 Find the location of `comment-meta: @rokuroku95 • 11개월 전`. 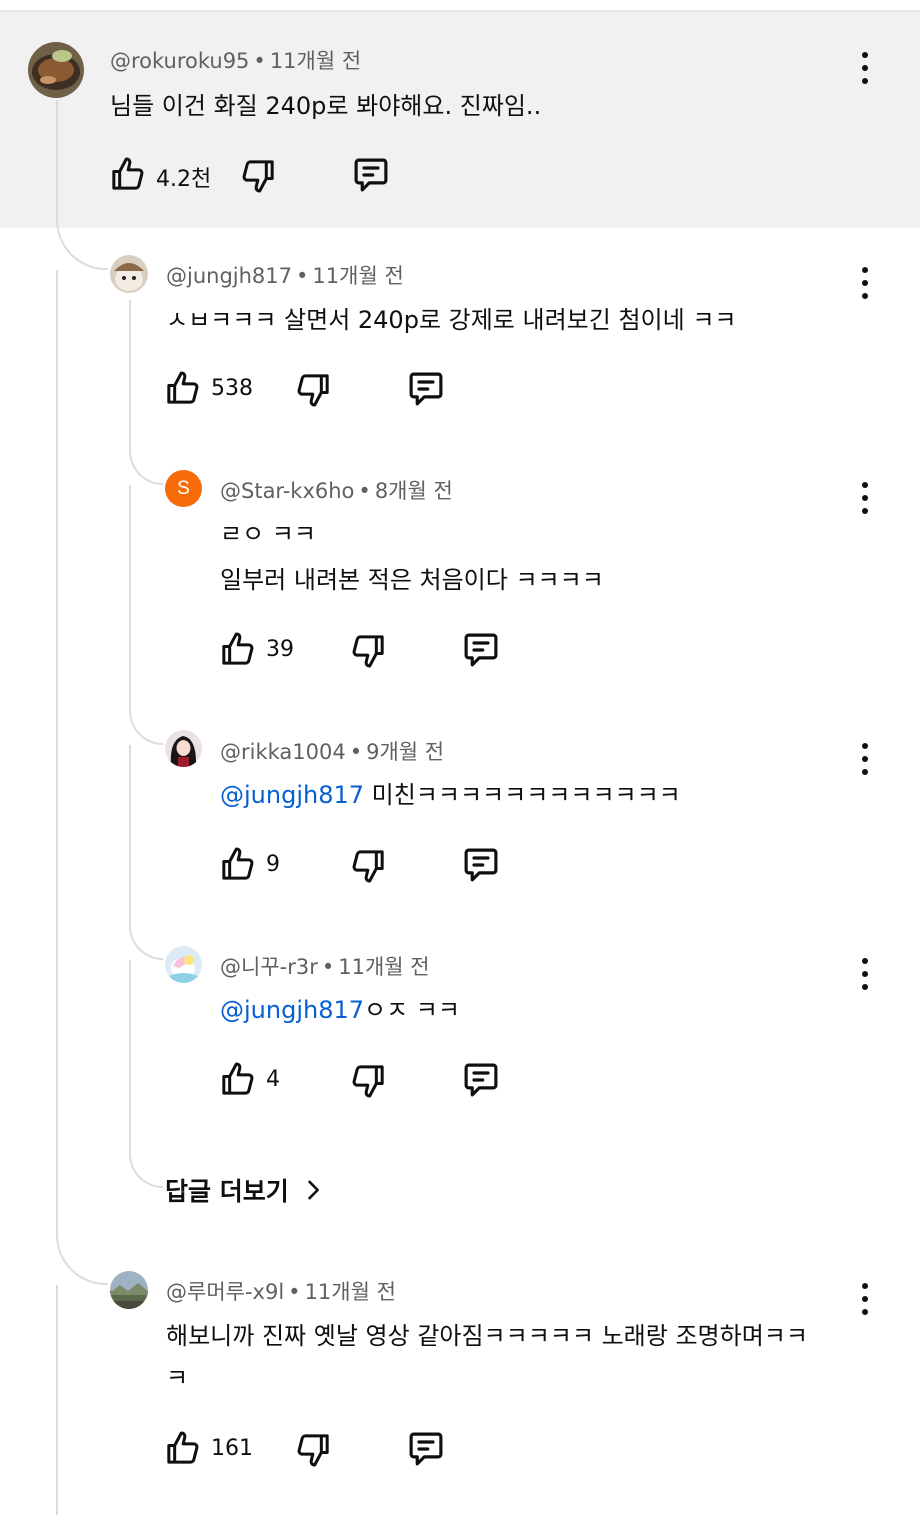

comment-meta: @rokuroku95 • 11개월 전 is located at coordinates (235, 60).